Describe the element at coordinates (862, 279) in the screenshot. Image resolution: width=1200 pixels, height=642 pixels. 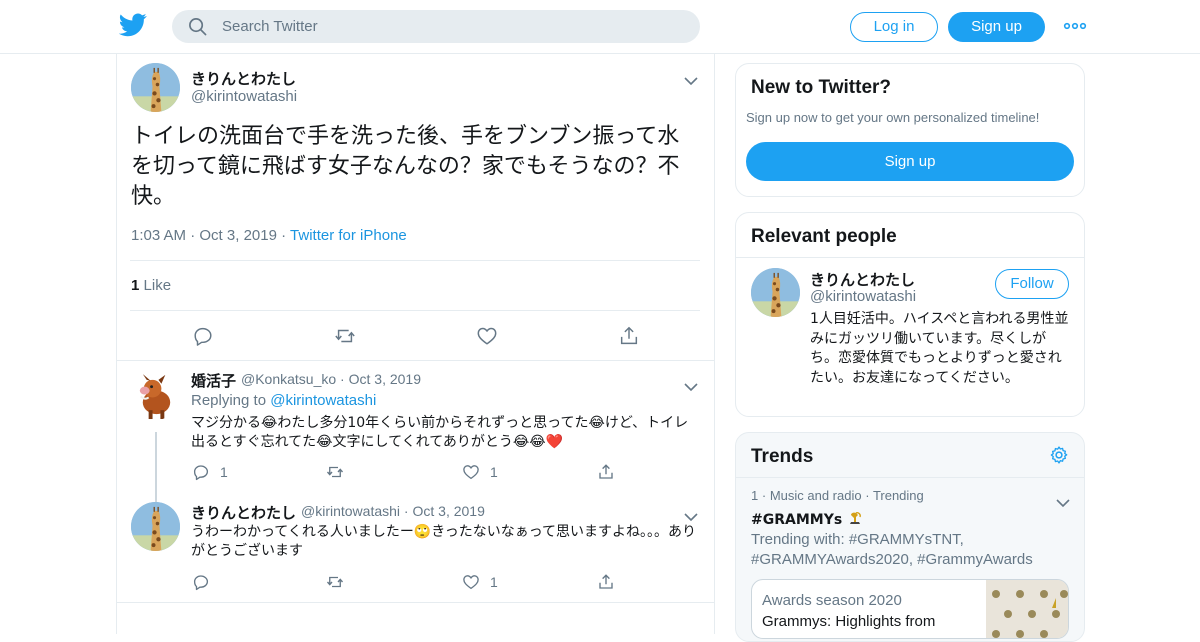
I see `person-name: きりんとわたし` at that location.